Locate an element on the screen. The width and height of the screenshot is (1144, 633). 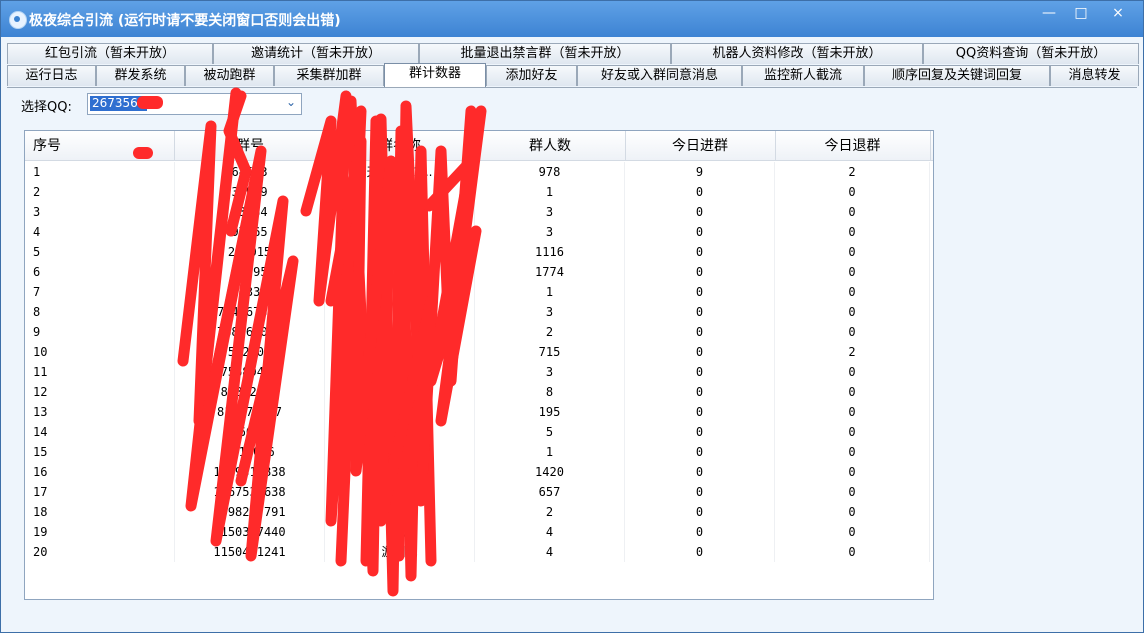
cell-member-count: 1774 is located at coordinates (550, 272).